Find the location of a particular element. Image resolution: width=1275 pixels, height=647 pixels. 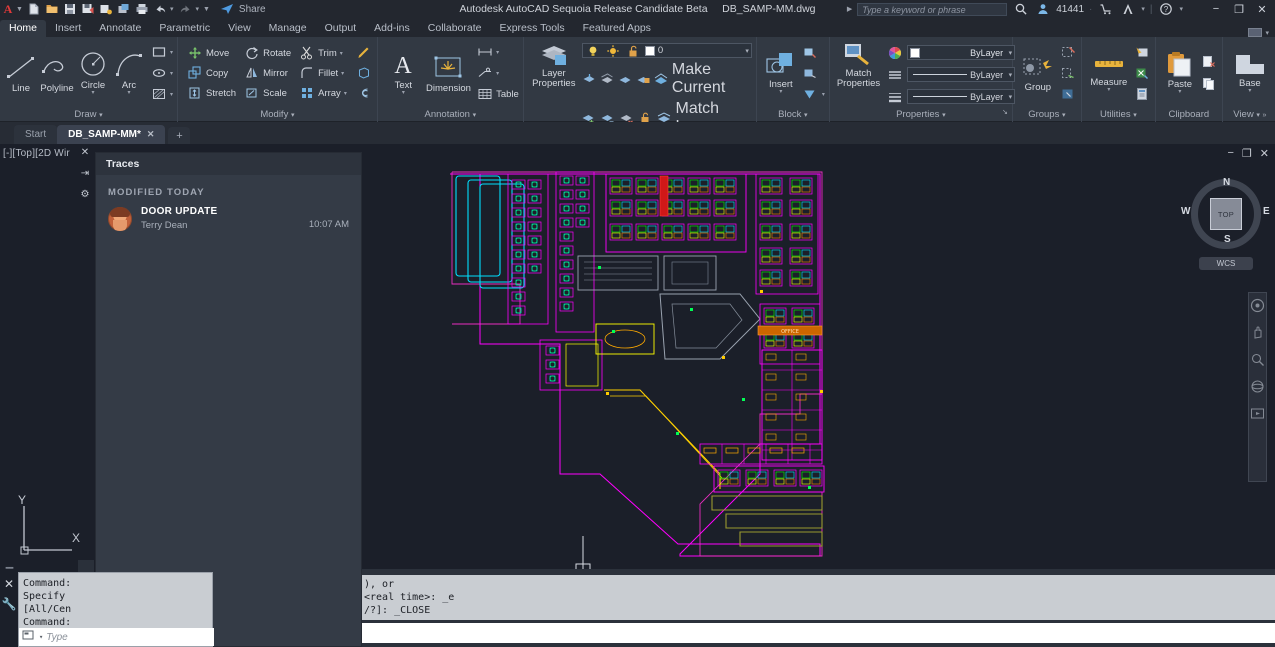

undo-icon is located at coordinates (160, 9).